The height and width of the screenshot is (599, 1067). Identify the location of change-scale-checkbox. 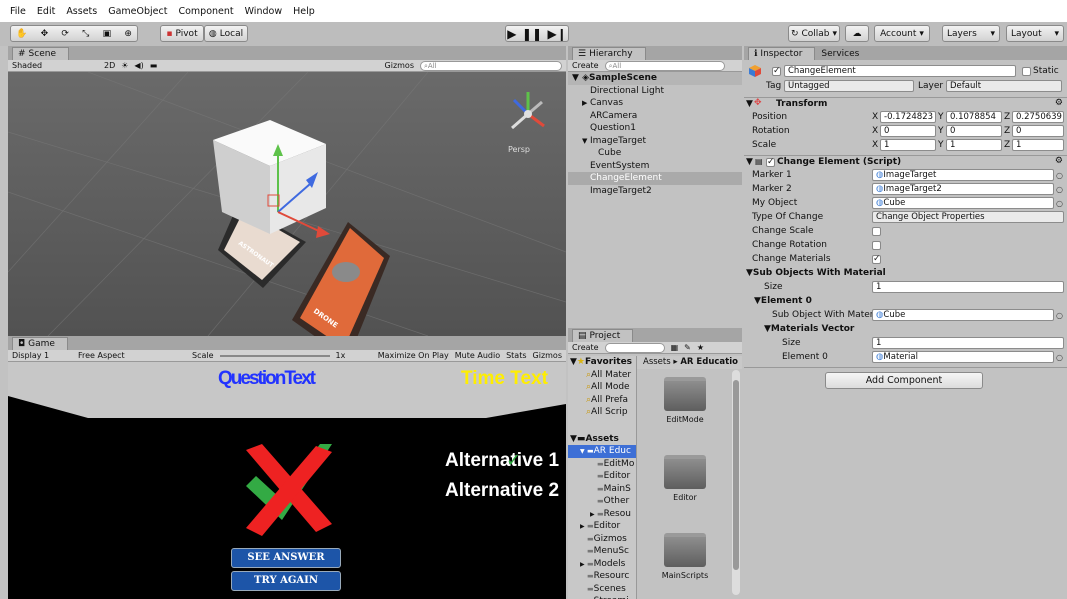
(876, 231).